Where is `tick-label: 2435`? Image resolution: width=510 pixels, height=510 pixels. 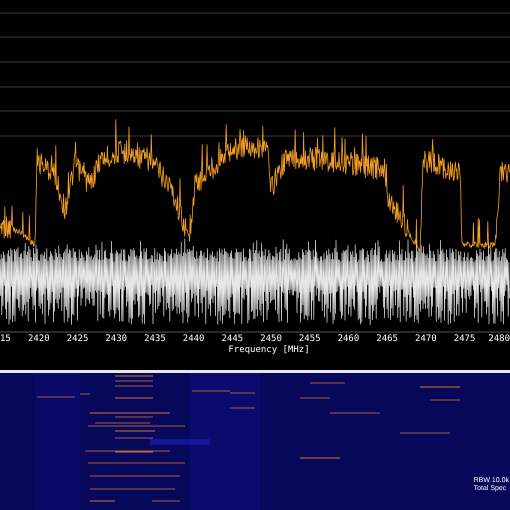 tick-label: 2435 is located at coordinates (155, 339).